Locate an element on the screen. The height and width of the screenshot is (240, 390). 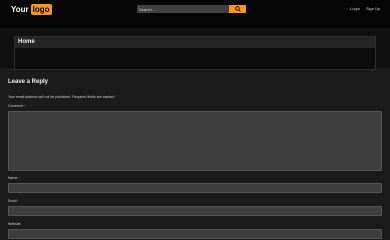
search-bar is located at coordinates (191, 9).